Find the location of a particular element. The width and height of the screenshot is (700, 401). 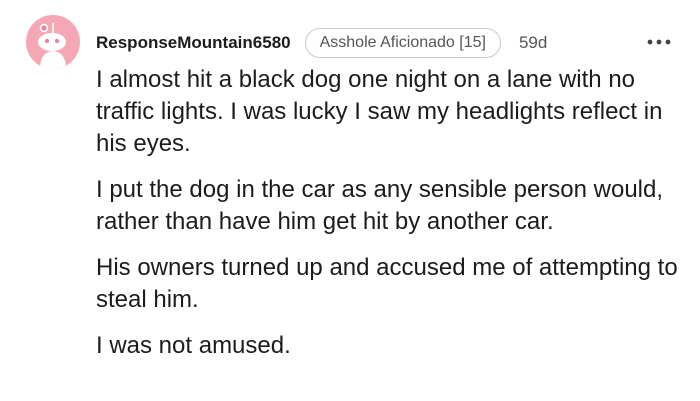

username: ResponseMountain6580 is located at coordinates (193, 43).